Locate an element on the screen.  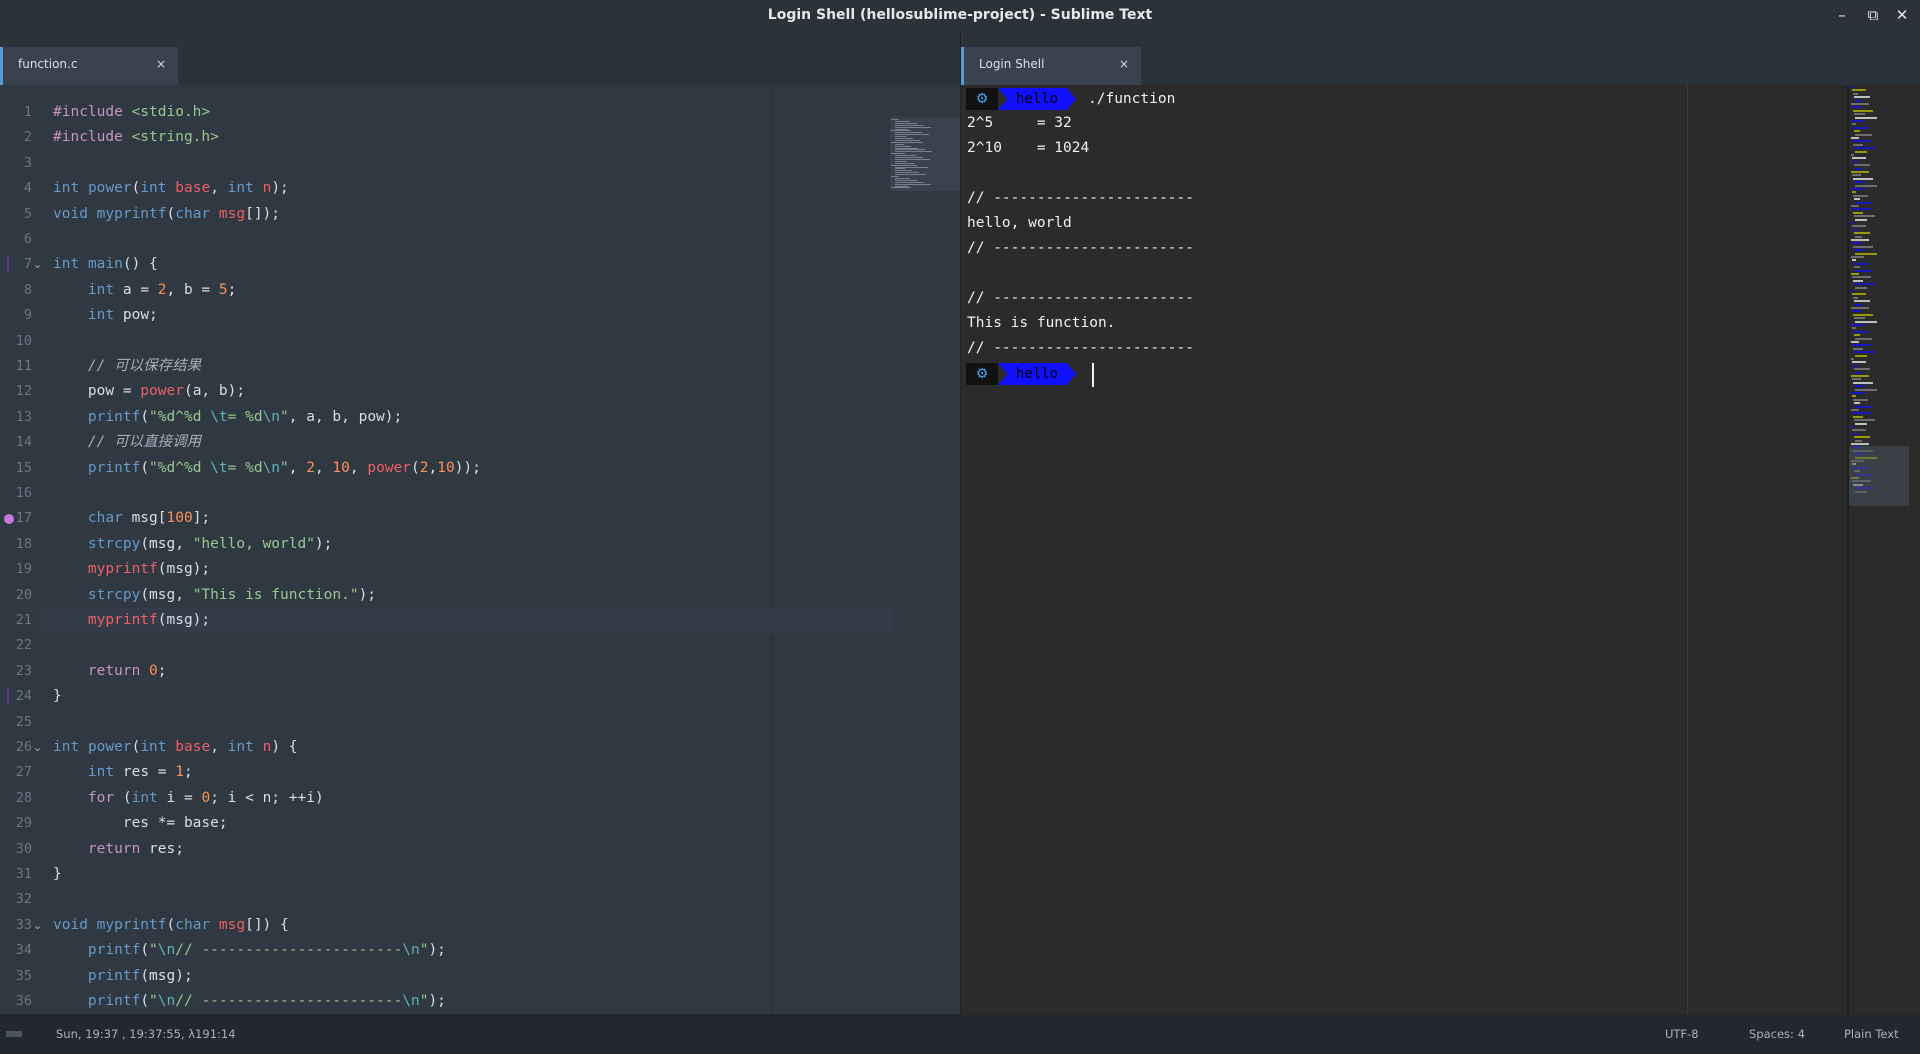
text-cursor is located at coordinates (1093, 375).